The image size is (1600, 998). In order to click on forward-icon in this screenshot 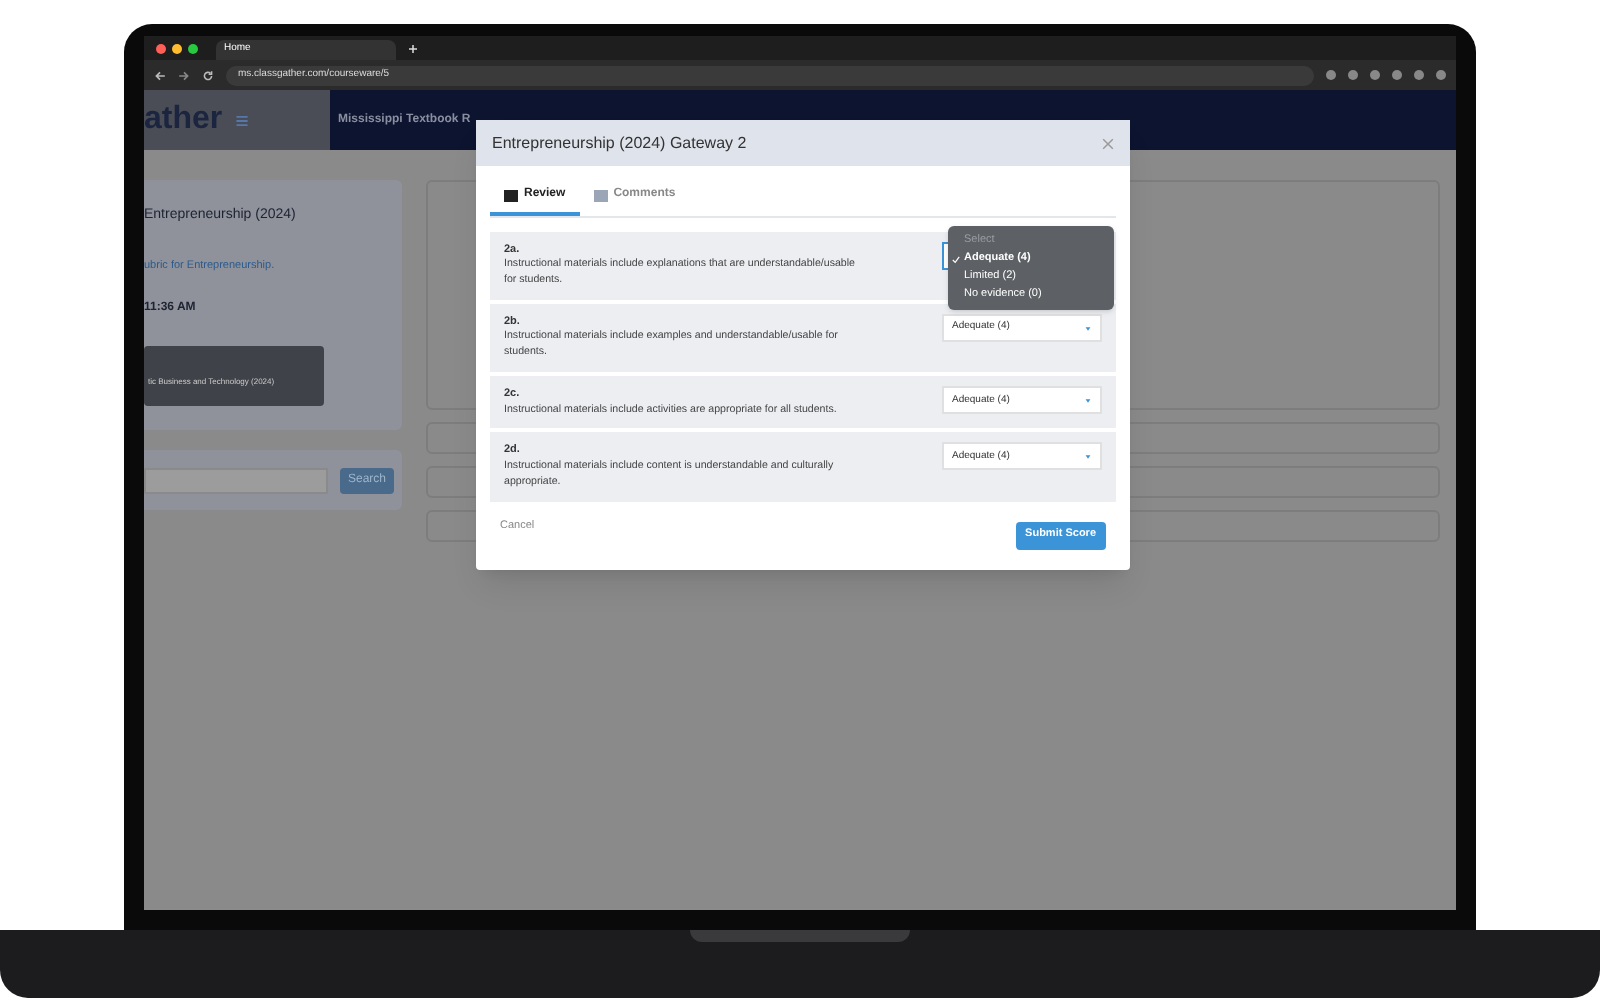, I will do `click(184, 75)`.